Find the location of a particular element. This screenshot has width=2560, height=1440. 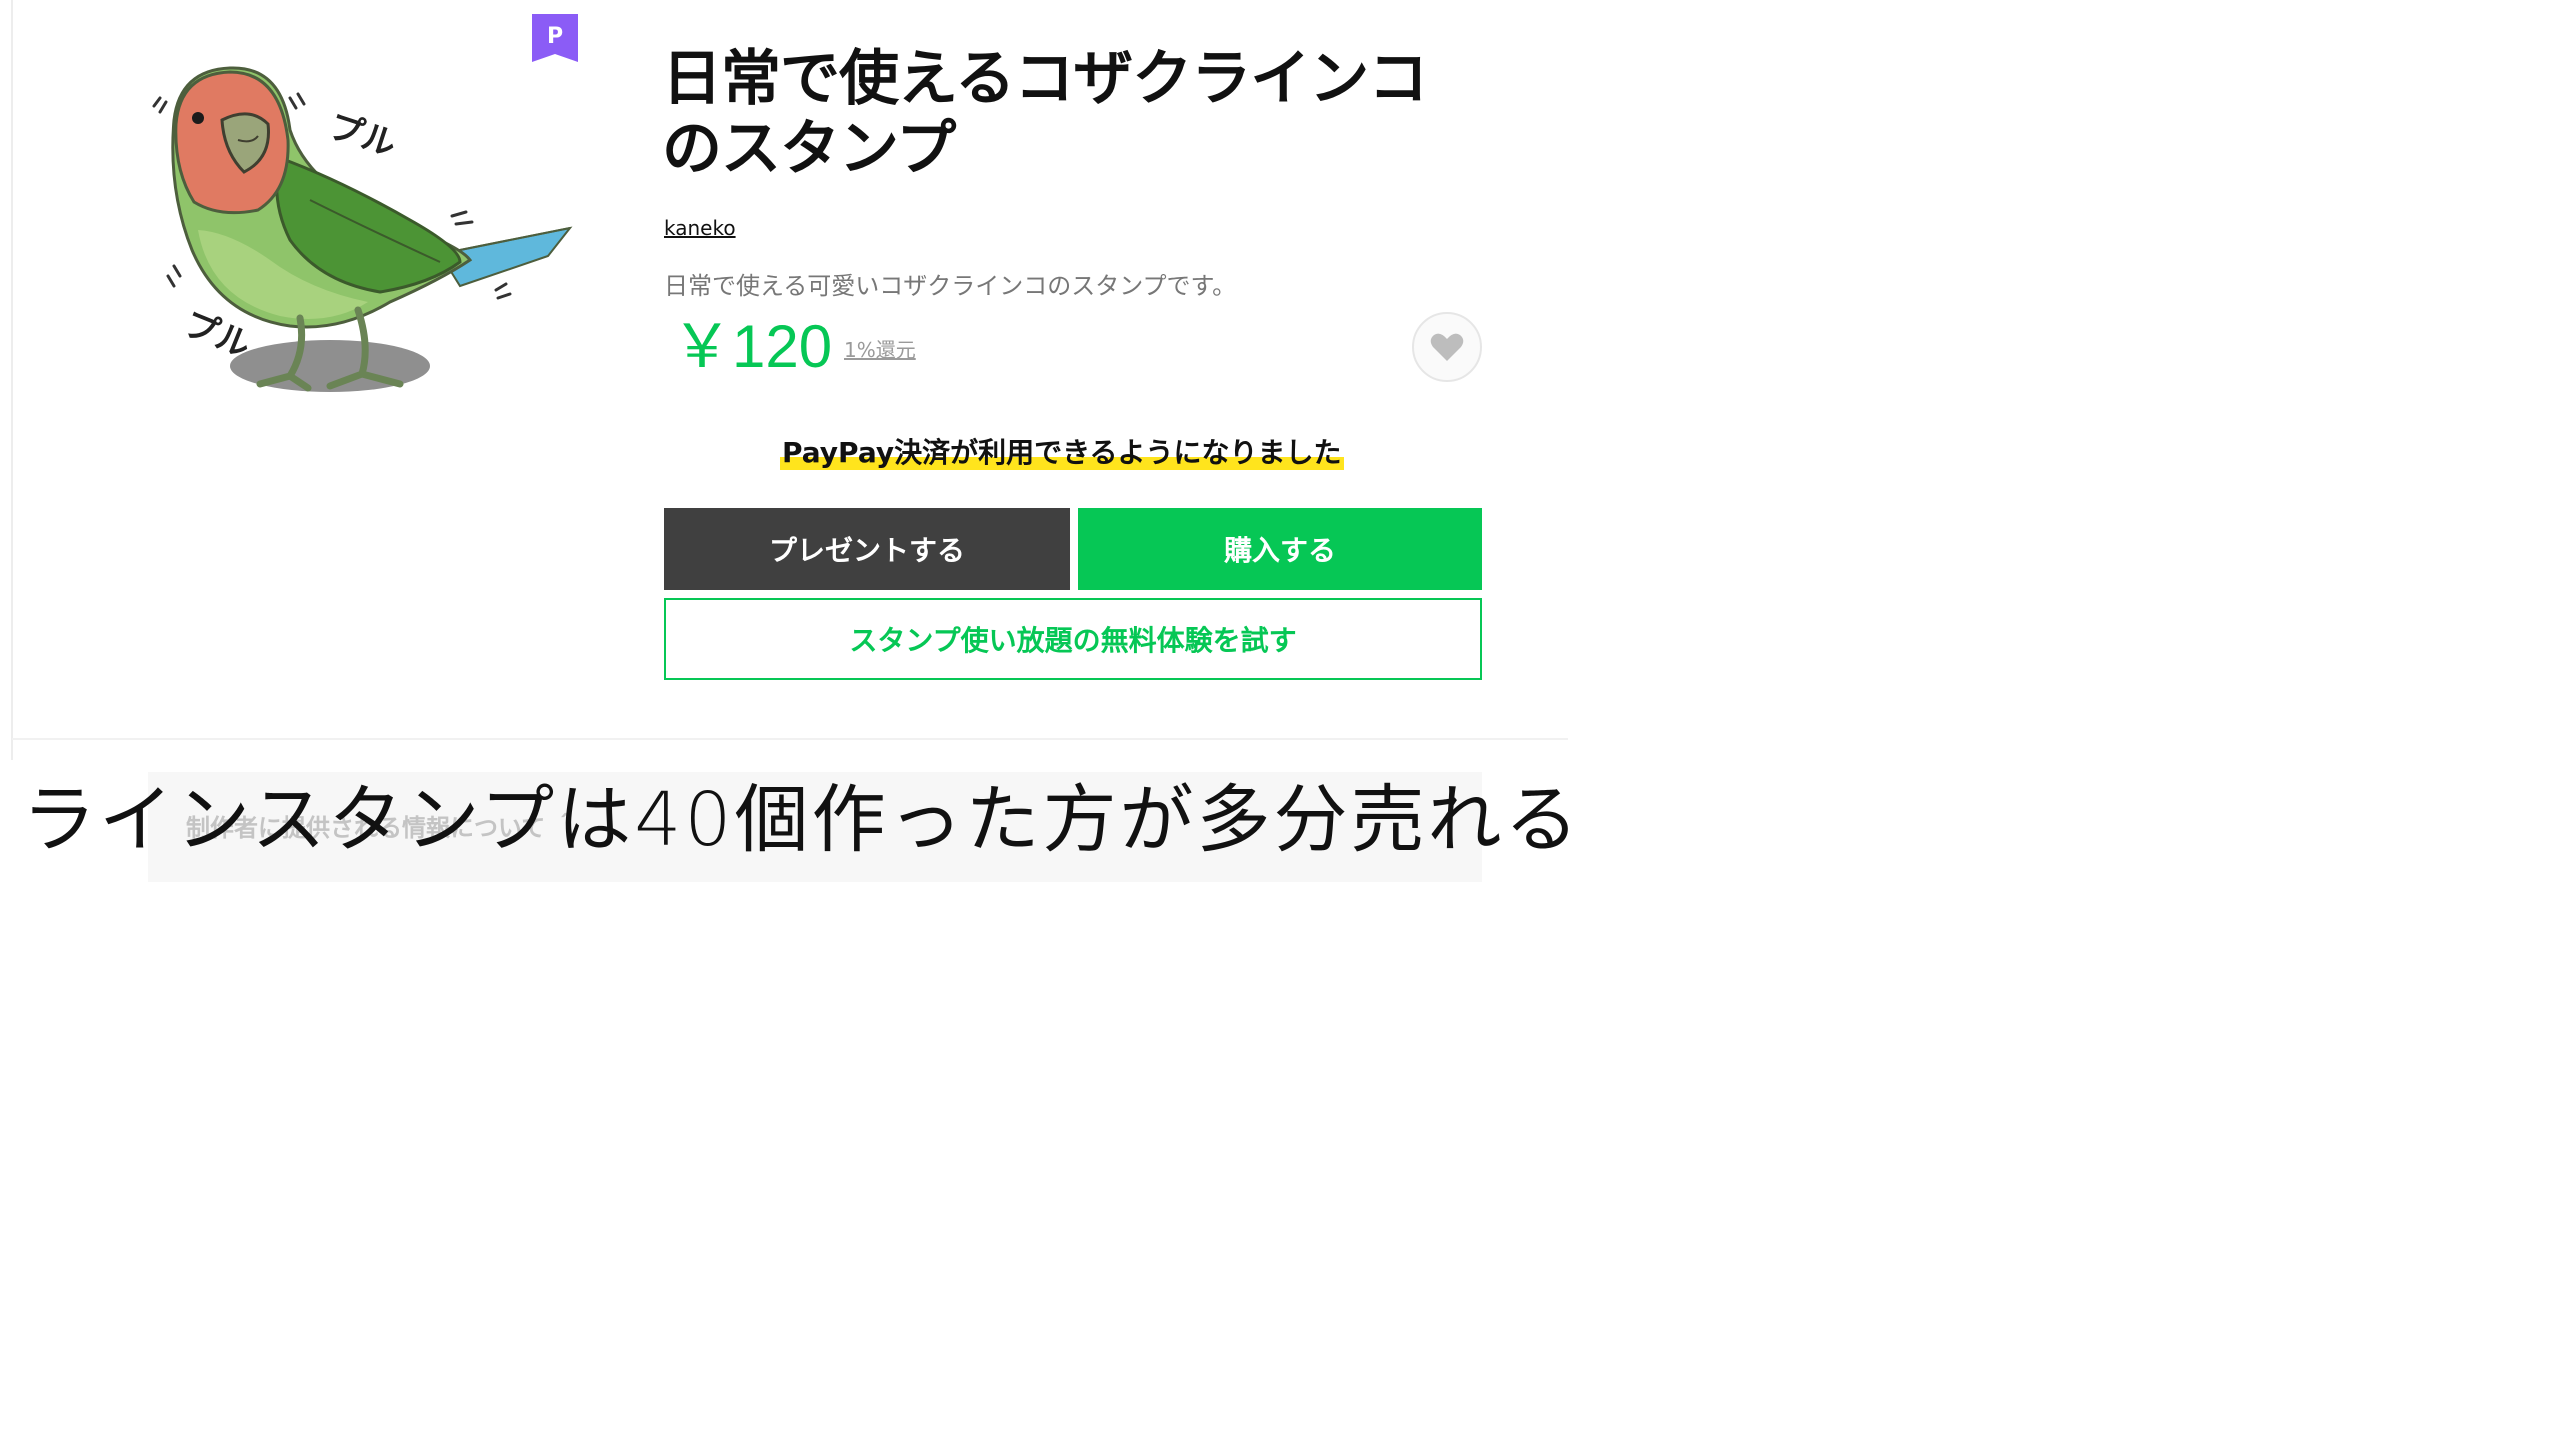

product-title-line2: のスタンプ is located at coordinates (809, 149).